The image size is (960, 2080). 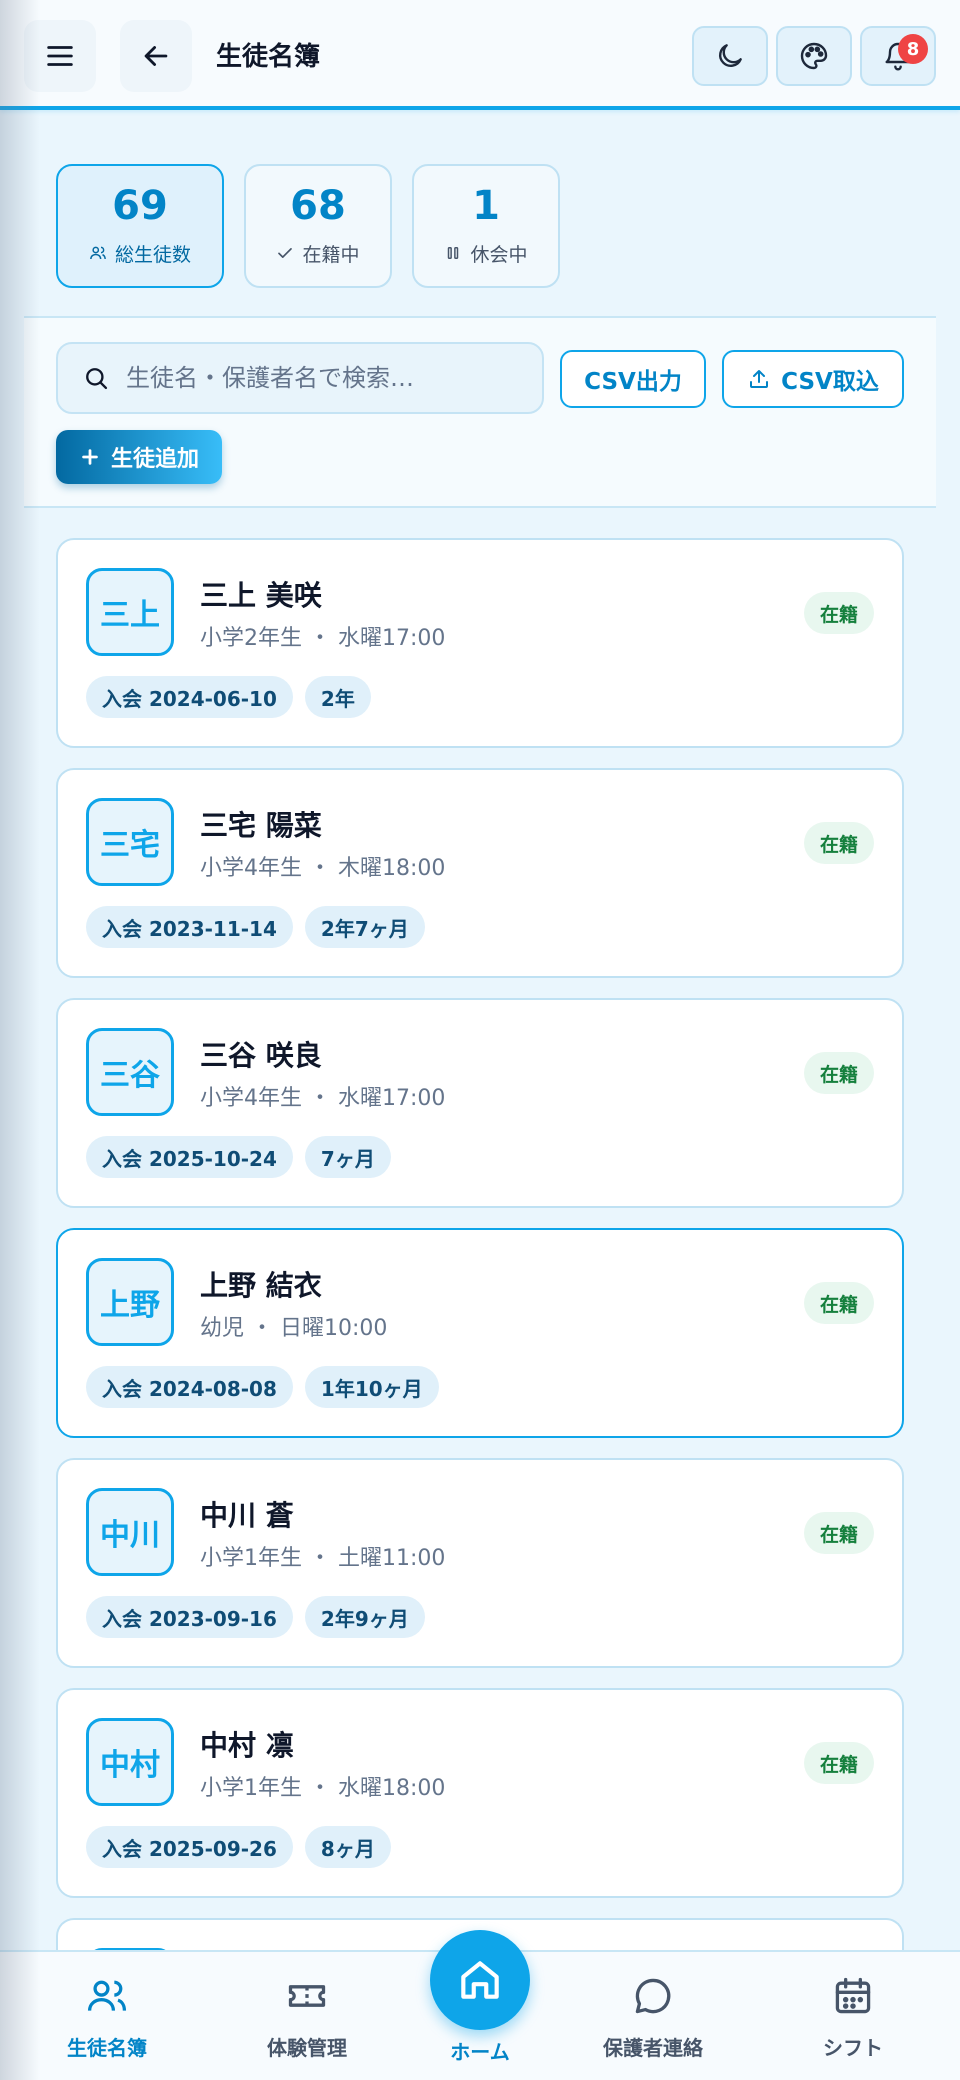 What do you see at coordinates (853, 2048) in the screenshot?
I see `nav-label: シフト` at bounding box center [853, 2048].